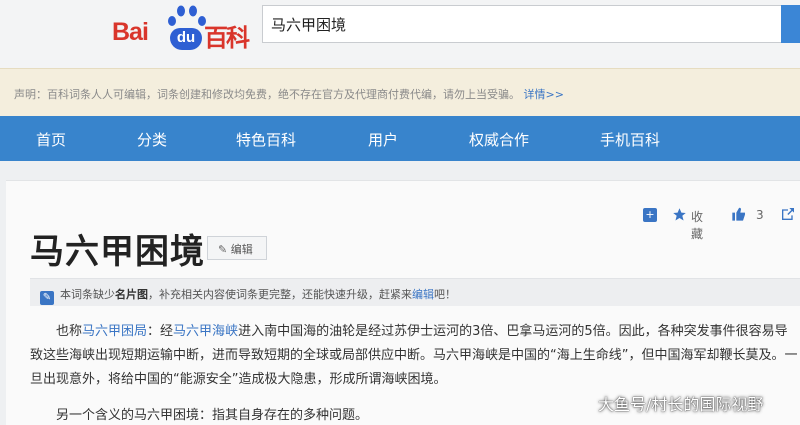 The image size is (800, 425). I want to click on logo-bai-text: Bai, so click(130, 32).